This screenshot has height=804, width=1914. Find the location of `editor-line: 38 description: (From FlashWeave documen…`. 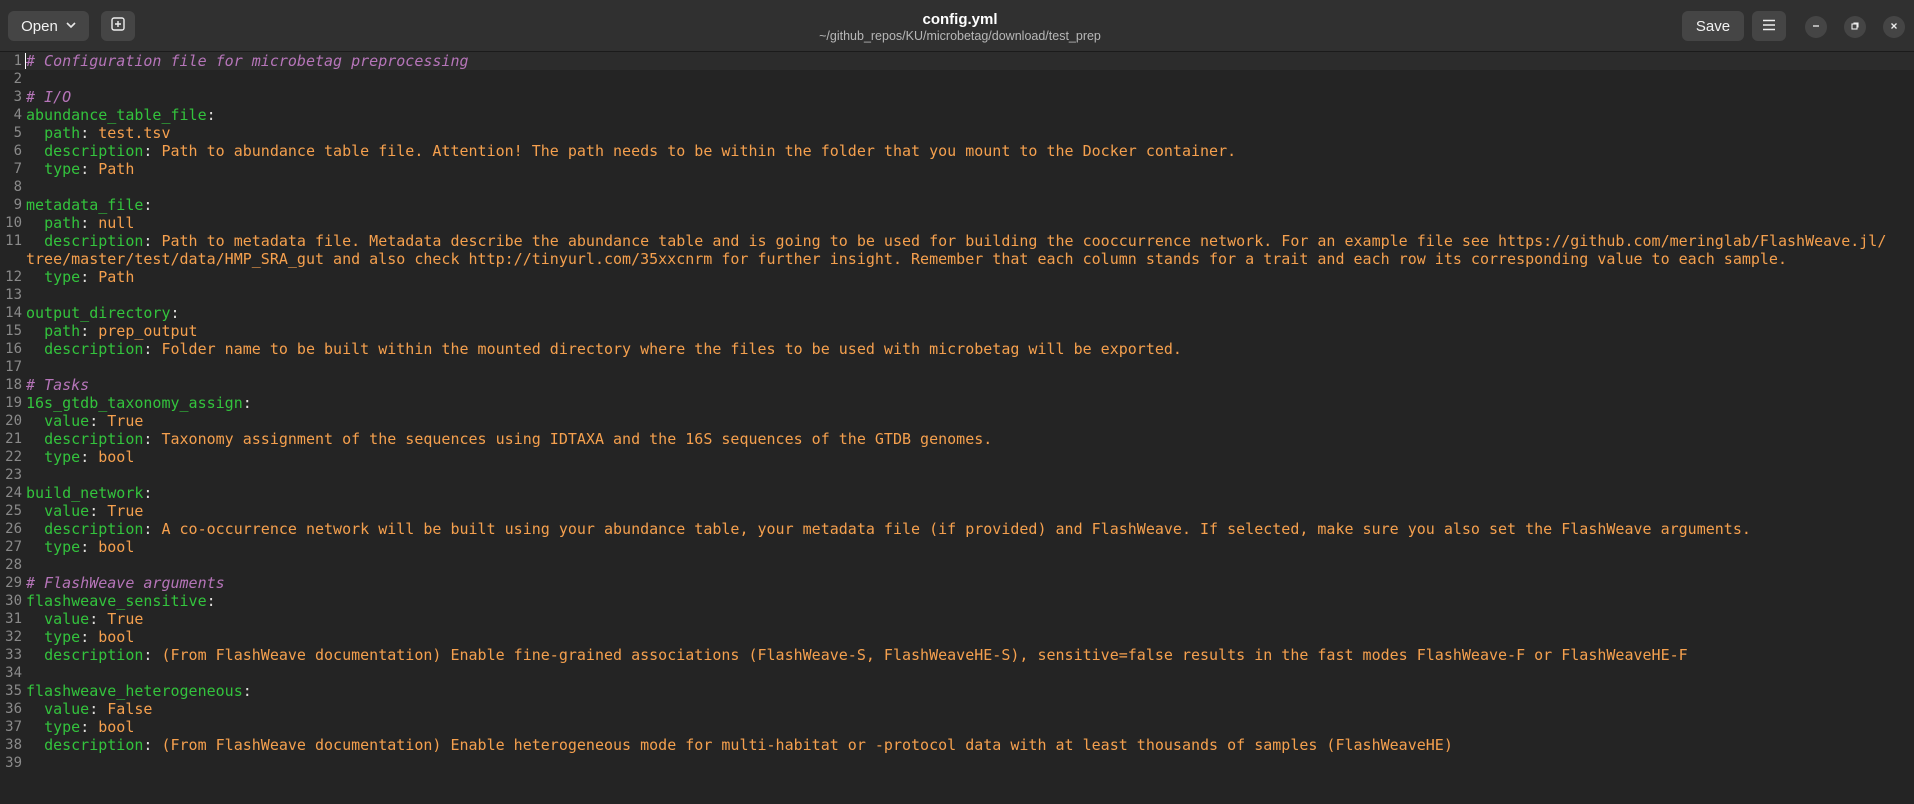

editor-line: 38 description: (From FlashWeave documen… is located at coordinates (957, 745).